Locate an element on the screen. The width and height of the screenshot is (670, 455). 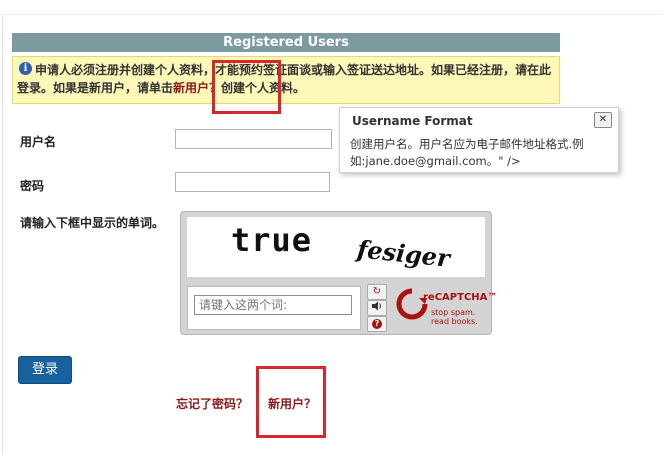
highlight-box-notice is located at coordinates (246, 87).